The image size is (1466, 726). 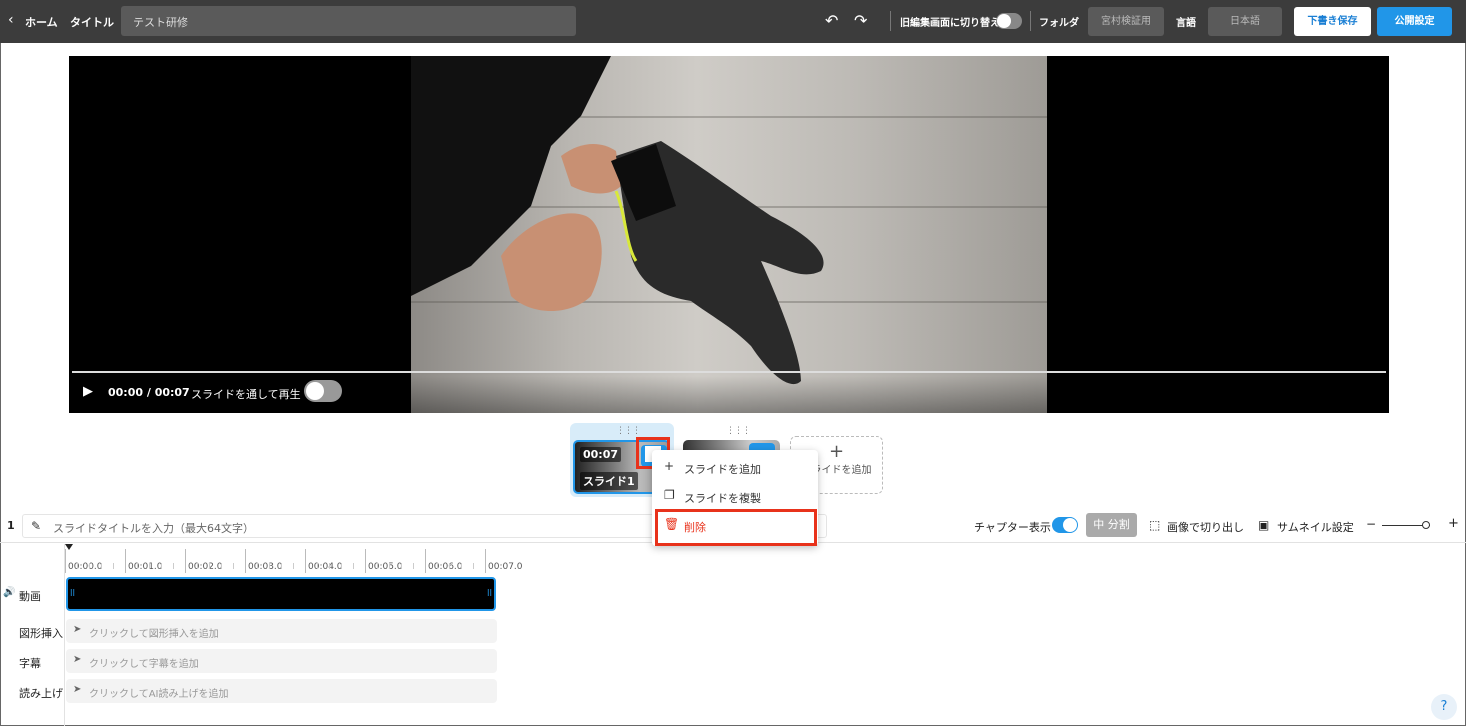 What do you see at coordinates (36, 526) in the screenshot?
I see `pencil-icon: ✎` at bounding box center [36, 526].